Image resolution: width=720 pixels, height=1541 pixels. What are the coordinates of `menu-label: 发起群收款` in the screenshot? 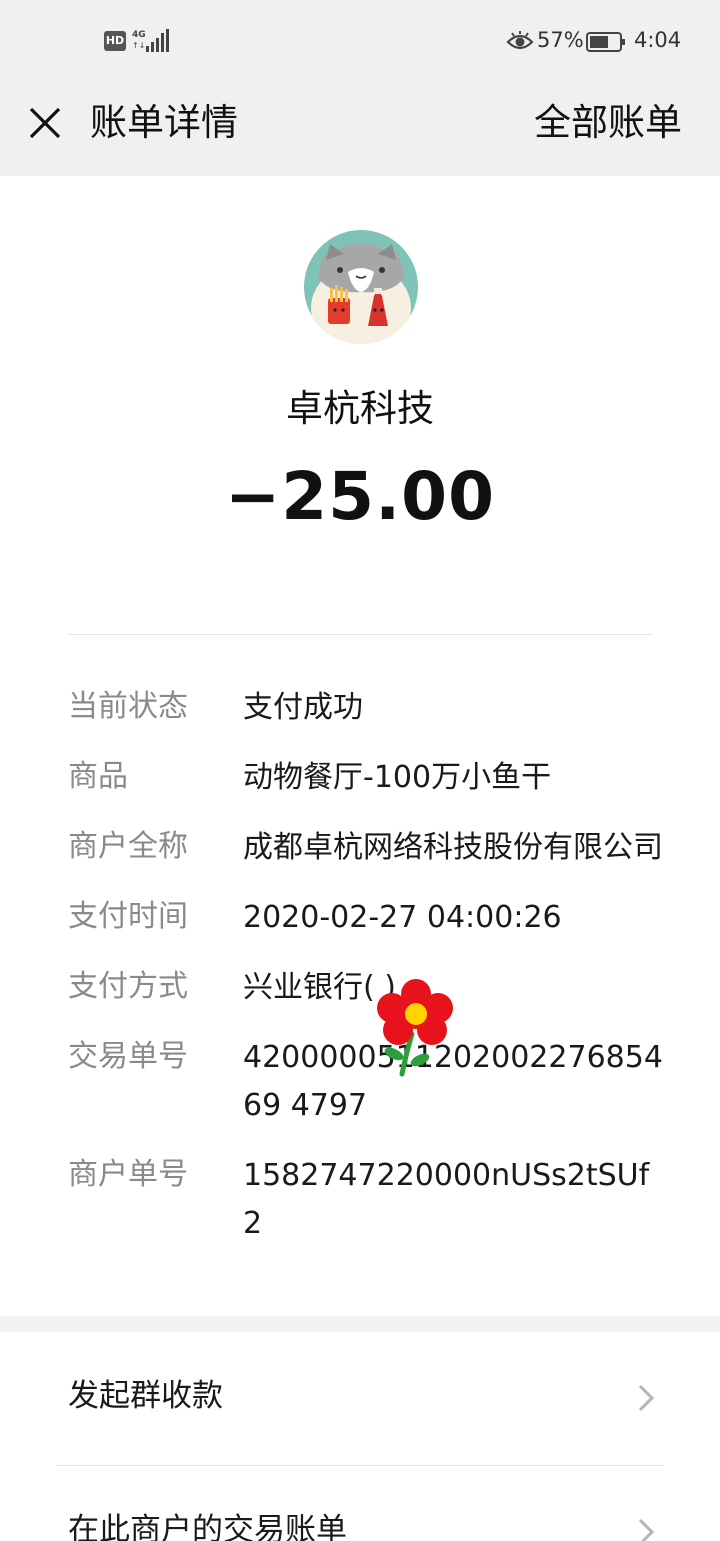 It's located at (145, 1396).